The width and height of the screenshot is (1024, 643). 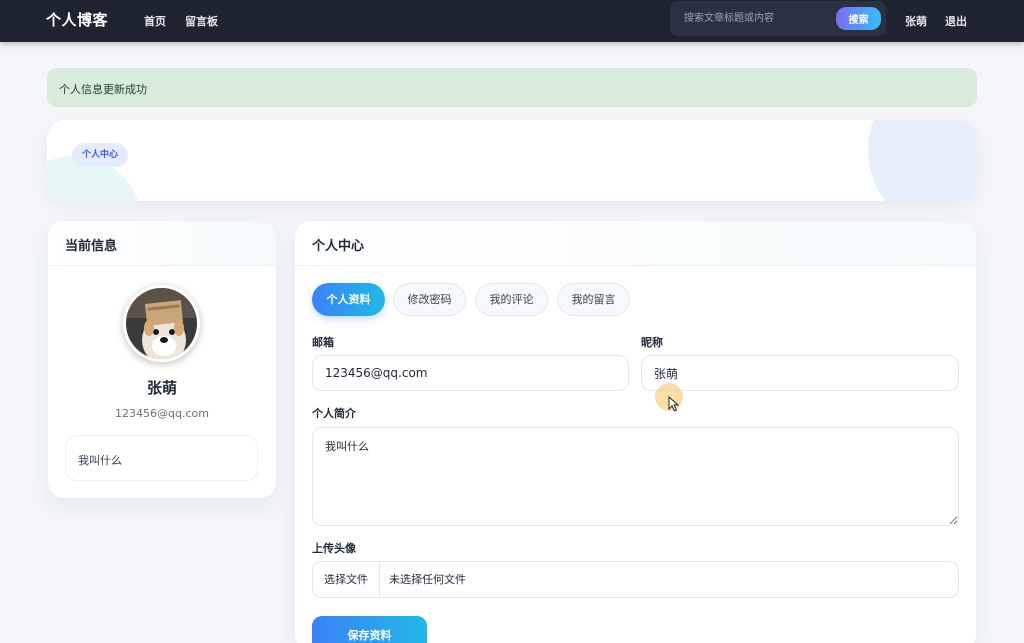 What do you see at coordinates (512, 87) in the screenshot?
I see `success-alert: 个人信息更新成功` at bounding box center [512, 87].